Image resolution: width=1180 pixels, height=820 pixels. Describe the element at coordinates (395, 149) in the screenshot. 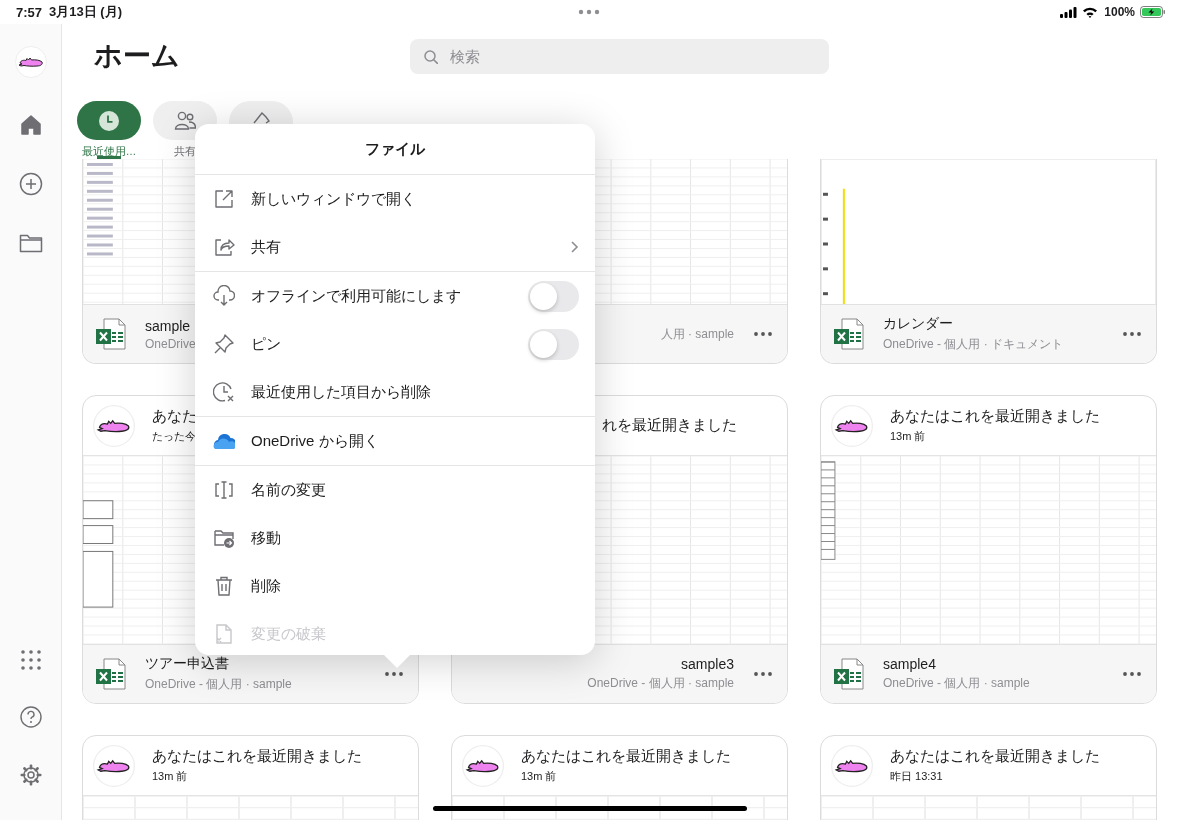

I see `menu-title: ファイル` at that location.